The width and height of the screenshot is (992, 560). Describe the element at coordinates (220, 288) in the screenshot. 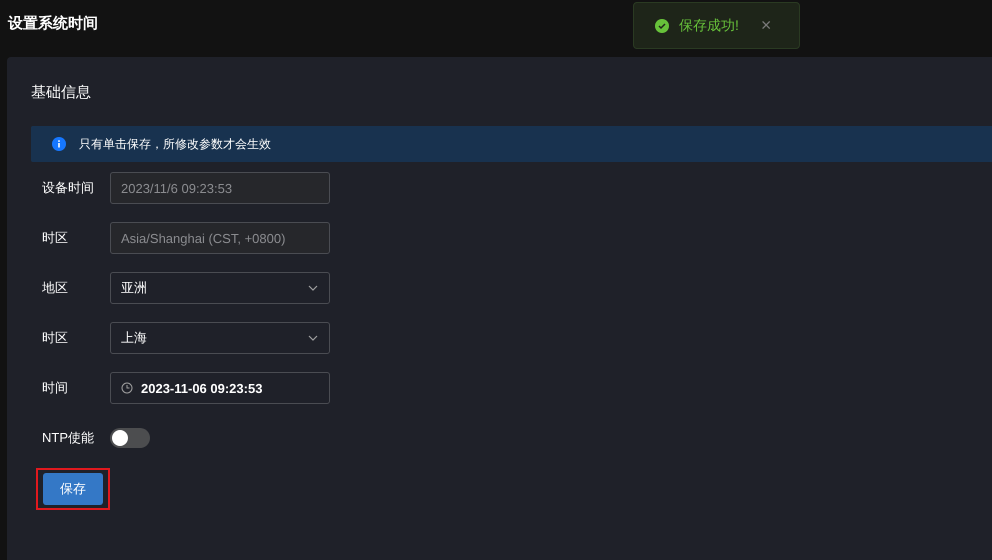

I see `select-field: 亚洲` at that location.